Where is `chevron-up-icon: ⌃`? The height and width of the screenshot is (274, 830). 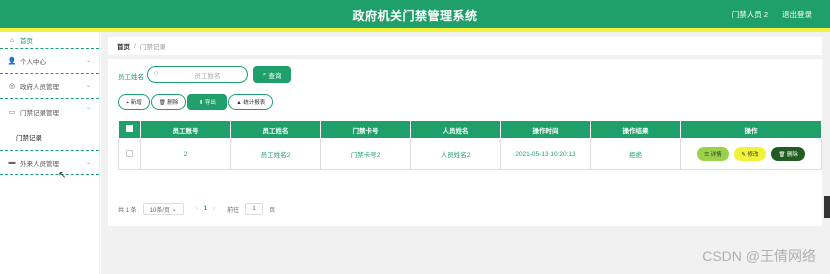 chevron-up-icon: ⌃ is located at coordinates (88, 111).